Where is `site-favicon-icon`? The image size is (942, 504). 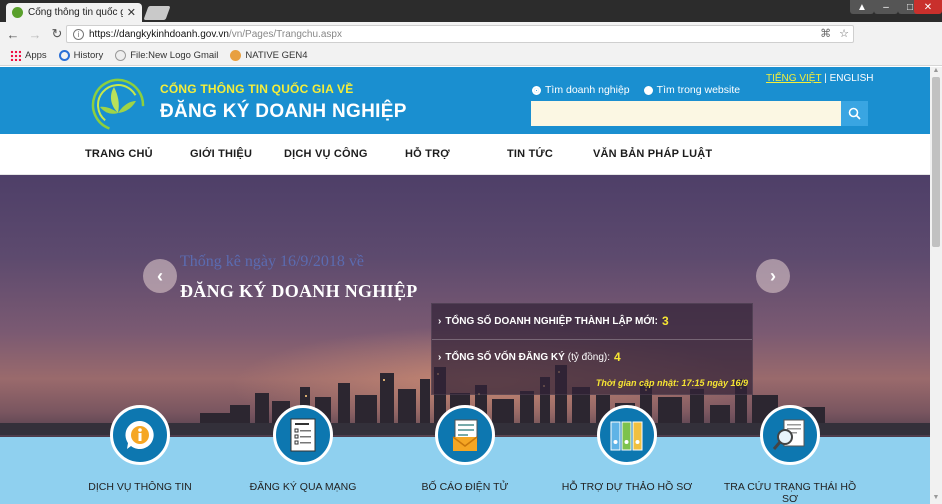 site-favicon-icon is located at coordinates (17, 12).